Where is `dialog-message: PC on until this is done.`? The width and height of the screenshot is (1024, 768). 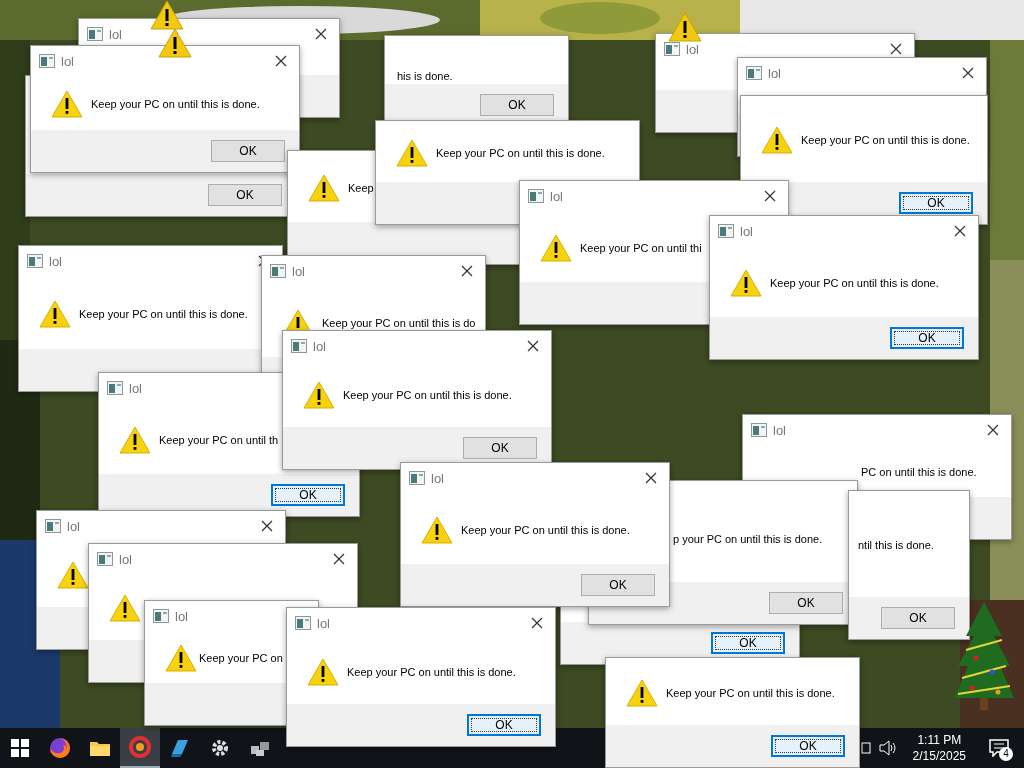 dialog-message: PC on until this is done. is located at coordinates (919, 472).